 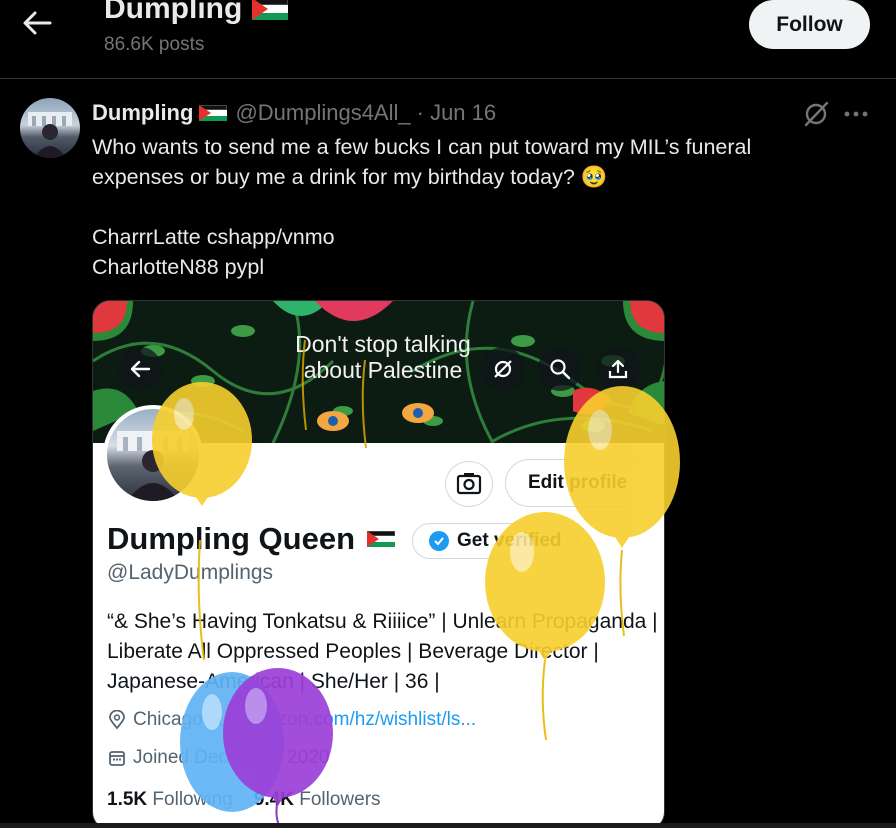 What do you see at coordinates (224, 720) in the screenshot?
I see `link-icon` at bounding box center [224, 720].